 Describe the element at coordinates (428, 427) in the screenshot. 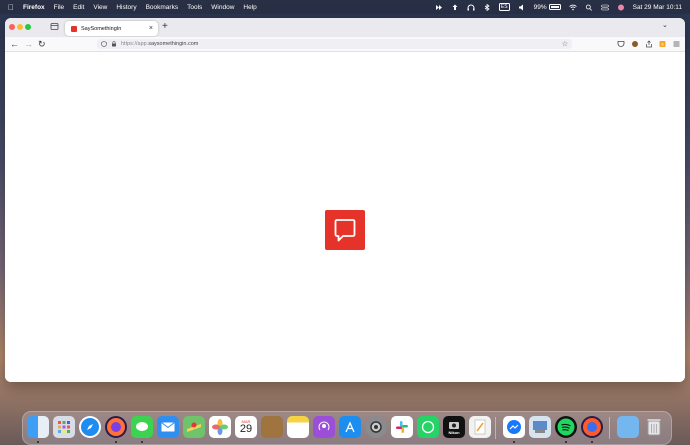

I see `whatsapp-icon` at that location.